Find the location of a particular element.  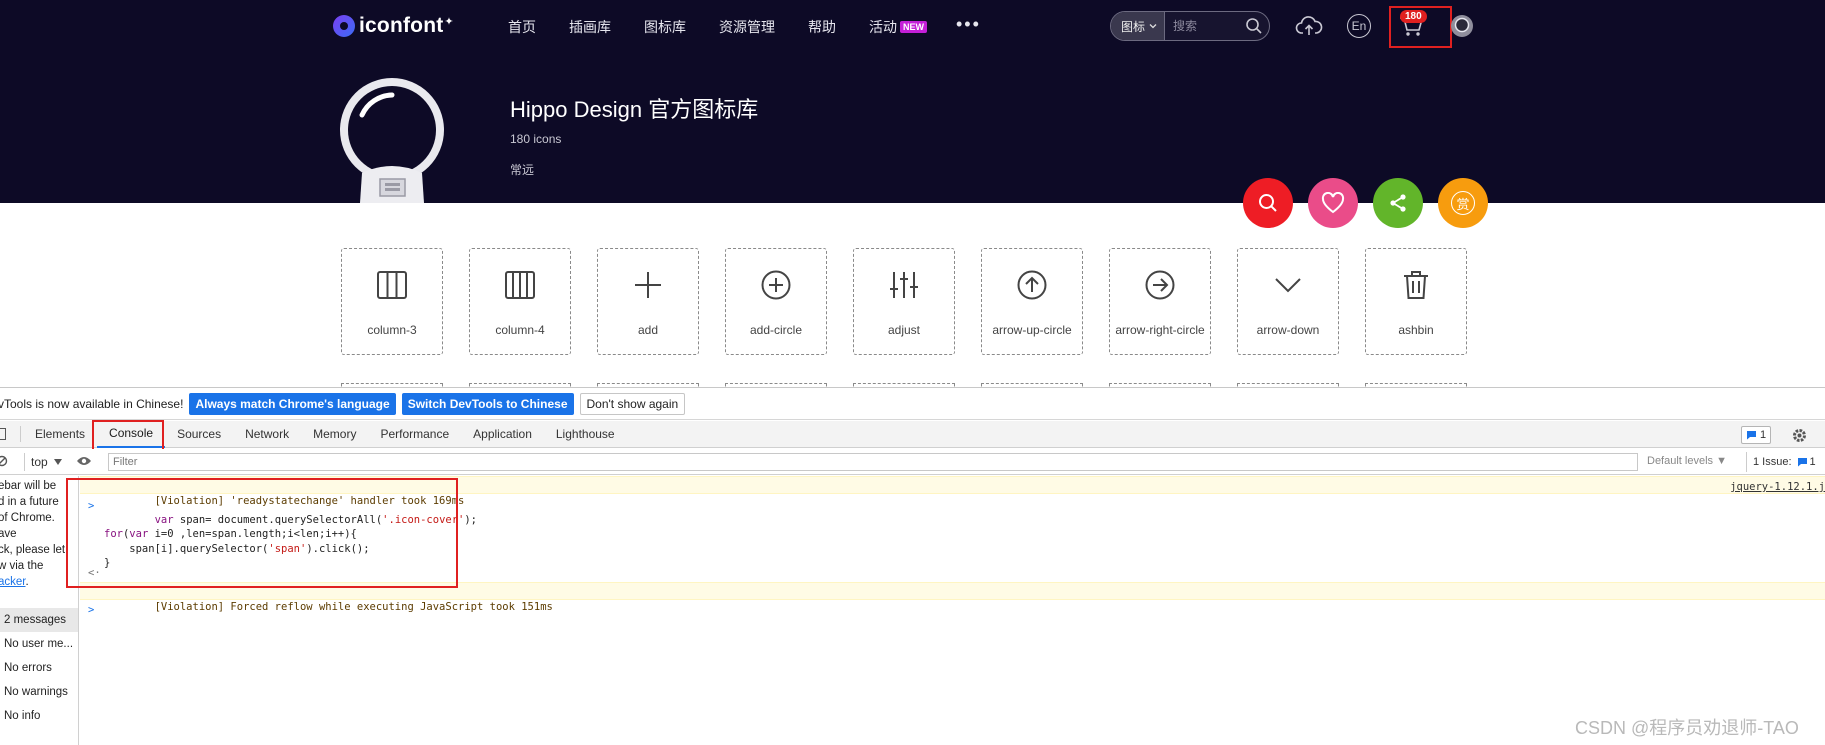

upload-button is located at coordinates (1309, 26).